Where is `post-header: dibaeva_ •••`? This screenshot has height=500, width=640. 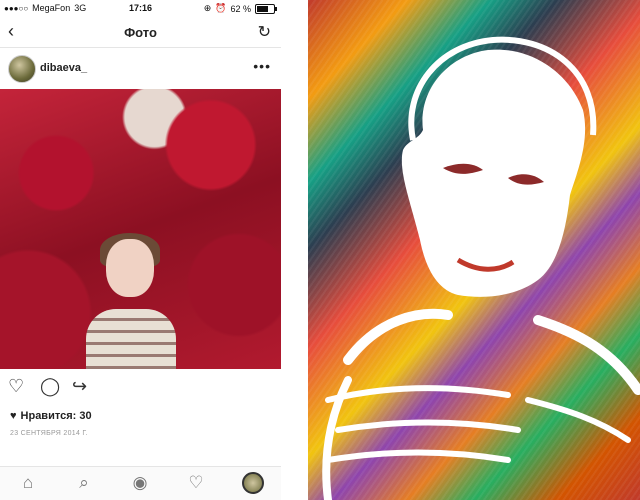
post-header: dibaeva_ ••• is located at coordinates (140, 68).